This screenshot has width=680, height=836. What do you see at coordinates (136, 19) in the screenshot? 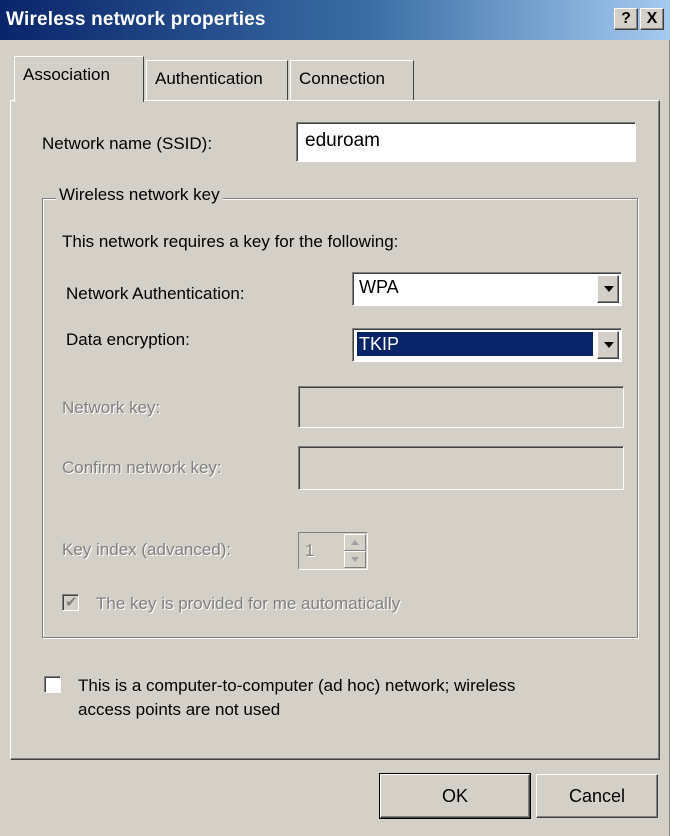
I see `window-title: Wireless network properties` at bounding box center [136, 19].